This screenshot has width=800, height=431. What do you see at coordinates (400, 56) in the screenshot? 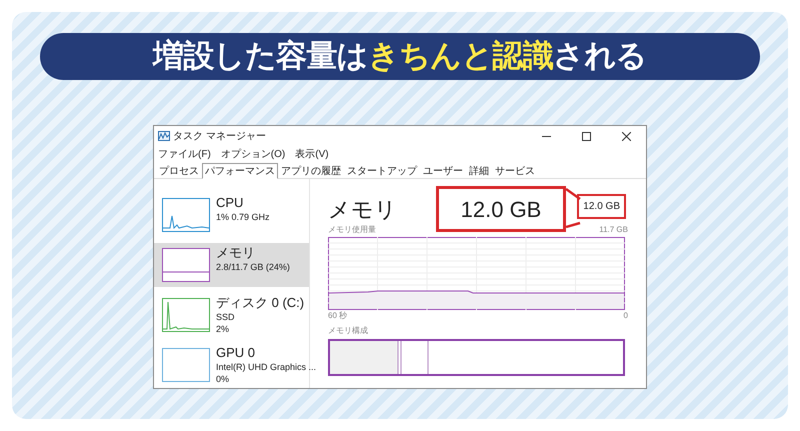
I see `banner-title: 増設した容量はきちんと認識される` at bounding box center [400, 56].